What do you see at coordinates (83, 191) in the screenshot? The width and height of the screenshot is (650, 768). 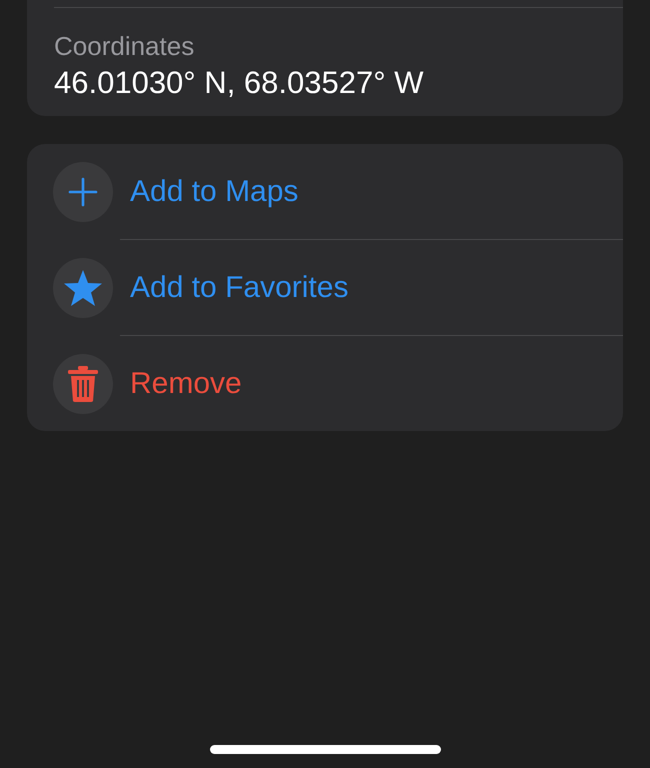 I see `plus-icon` at bounding box center [83, 191].